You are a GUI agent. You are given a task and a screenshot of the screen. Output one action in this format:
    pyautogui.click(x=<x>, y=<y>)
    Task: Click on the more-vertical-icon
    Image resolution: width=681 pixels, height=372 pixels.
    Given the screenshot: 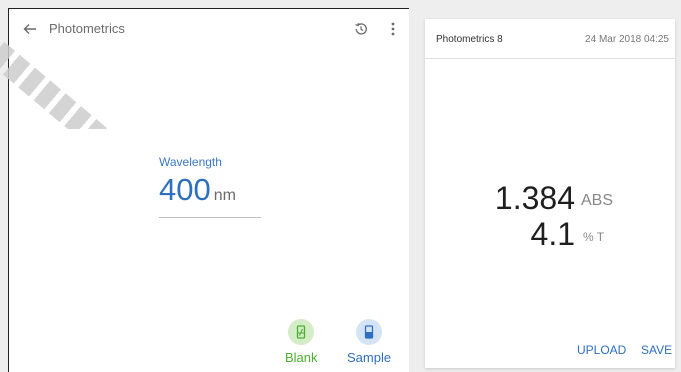 What is the action you would take?
    pyautogui.click(x=393, y=29)
    